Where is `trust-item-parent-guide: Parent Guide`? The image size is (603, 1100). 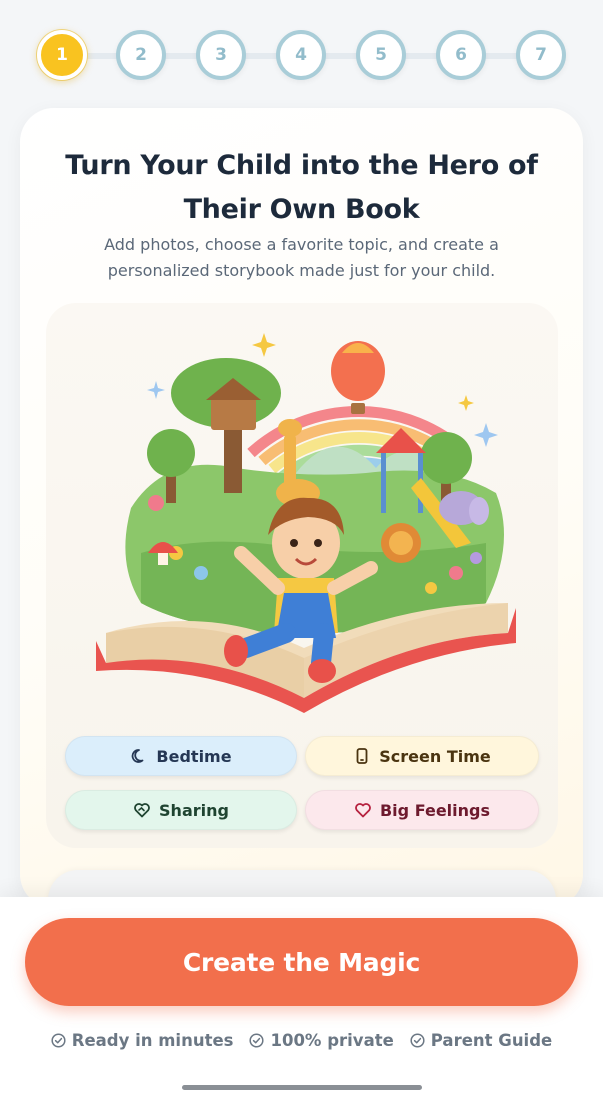 trust-item-parent-guide: Parent Guide is located at coordinates (481, 1040).